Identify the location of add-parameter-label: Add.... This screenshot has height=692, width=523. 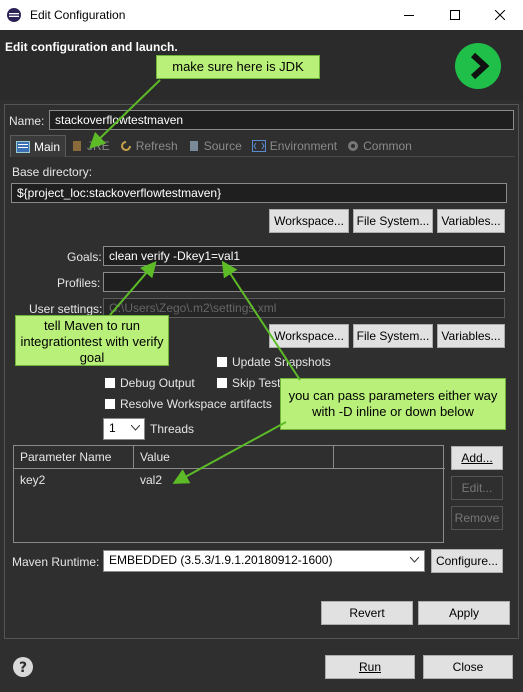
(477, 458).